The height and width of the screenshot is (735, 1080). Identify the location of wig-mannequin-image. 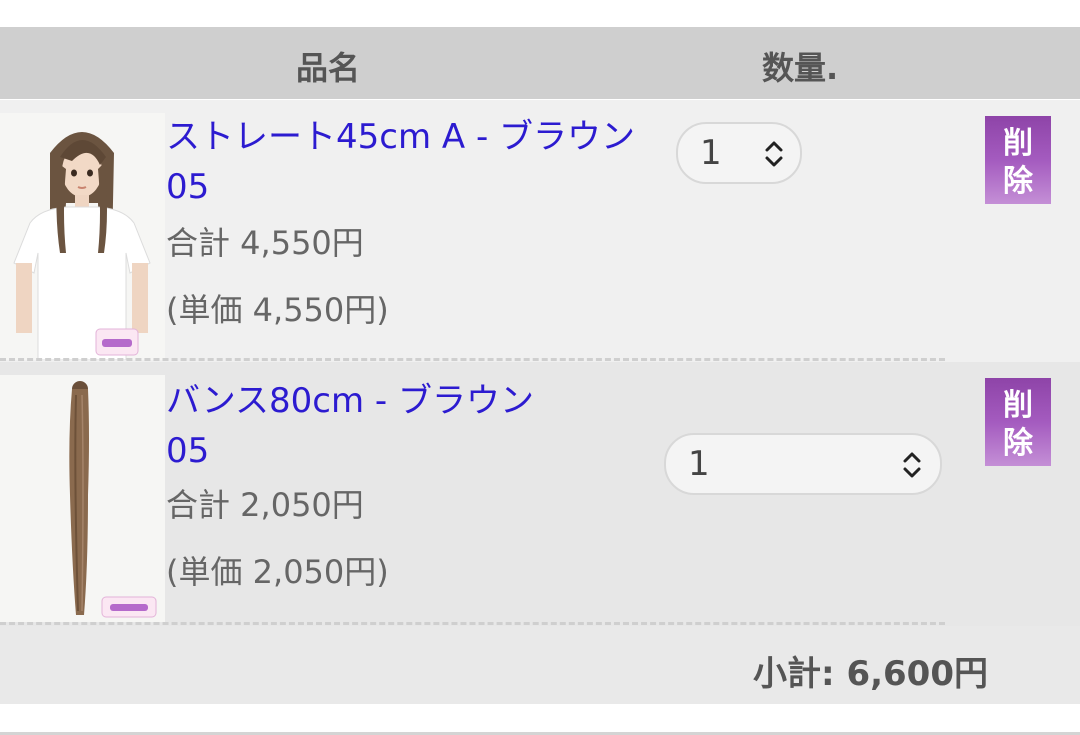
(82, 236).